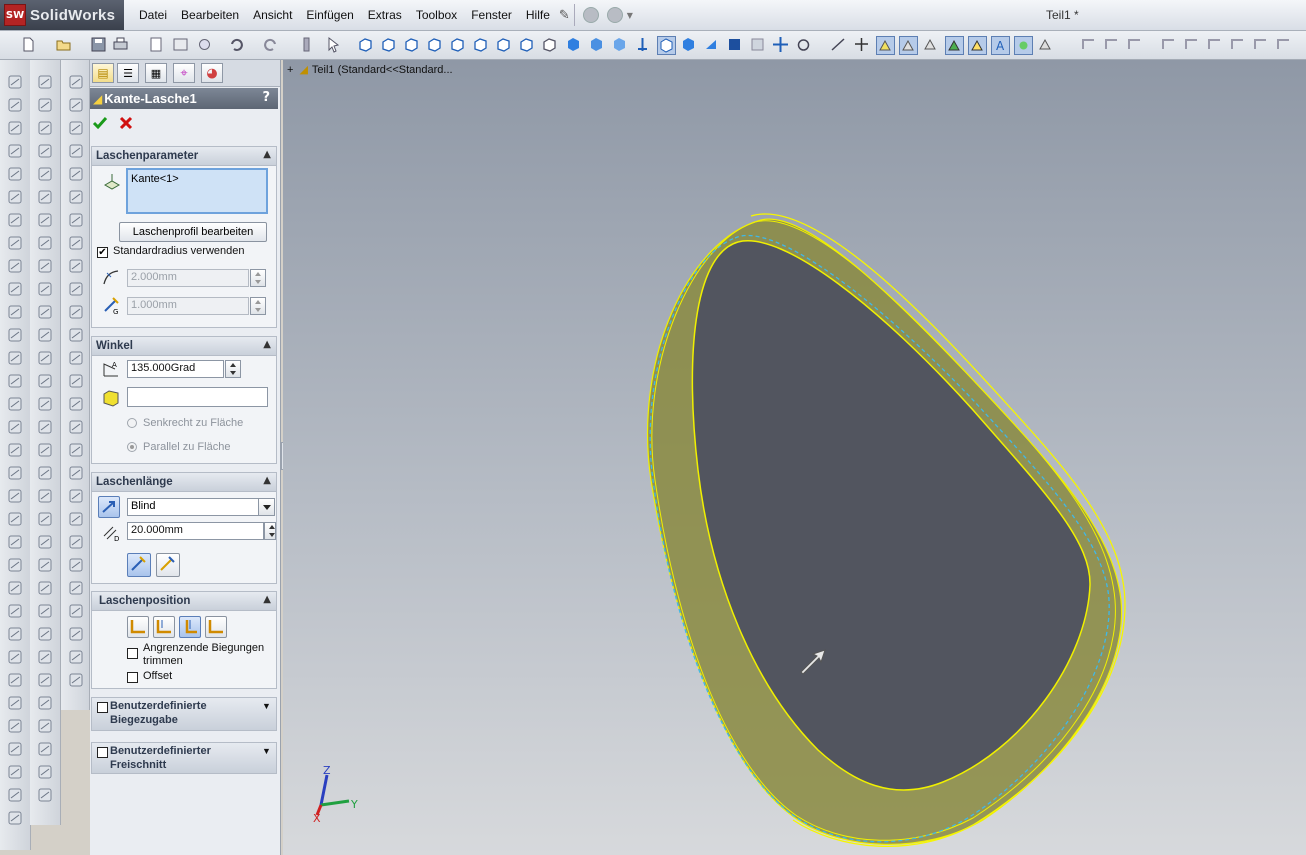 This screenshot has height=855, width=1306. I want to click on perpendicular-to-face-radio, so click(132, 423).